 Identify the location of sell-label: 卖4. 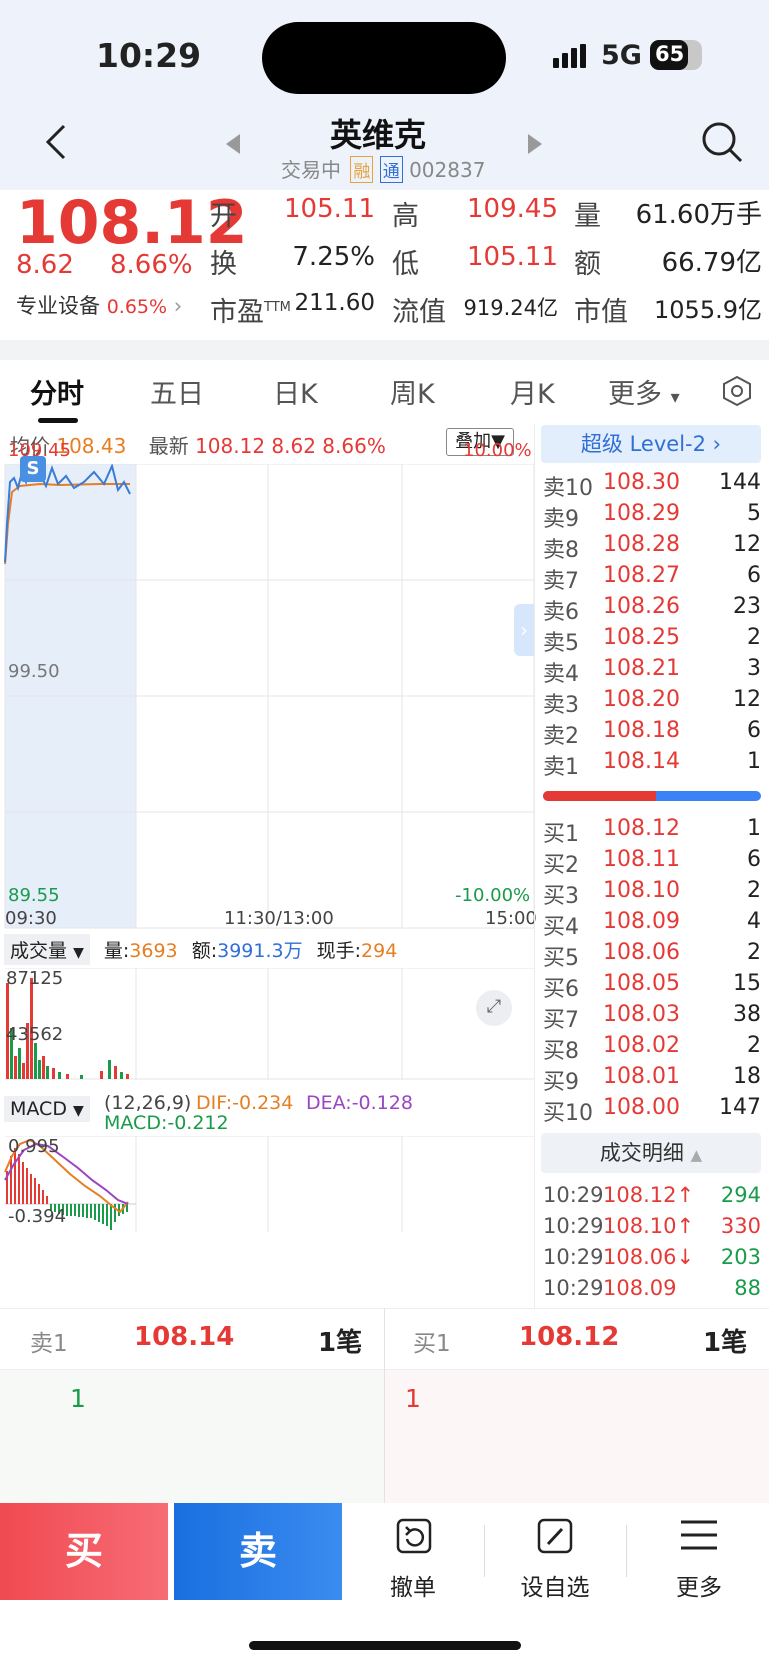
(561, 674).